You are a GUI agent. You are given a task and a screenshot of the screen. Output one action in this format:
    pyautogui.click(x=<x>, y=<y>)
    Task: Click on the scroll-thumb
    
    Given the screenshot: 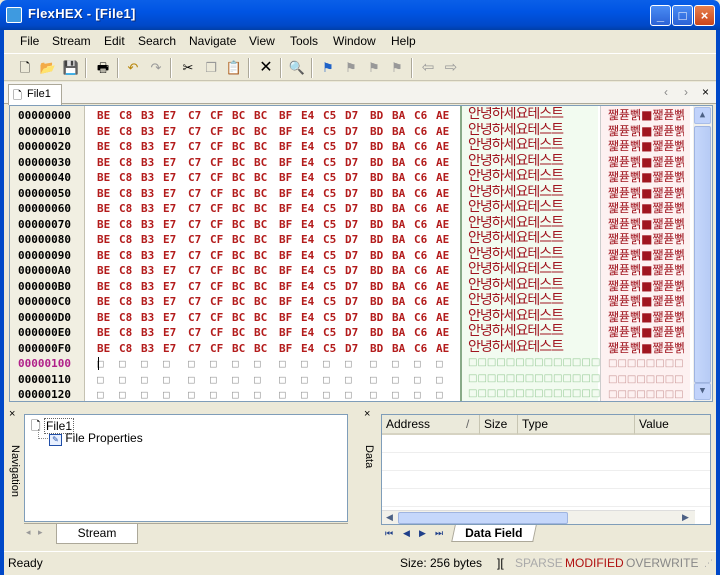 What is the action you would take?
    pyautogui.click(x=702, y=254)
    